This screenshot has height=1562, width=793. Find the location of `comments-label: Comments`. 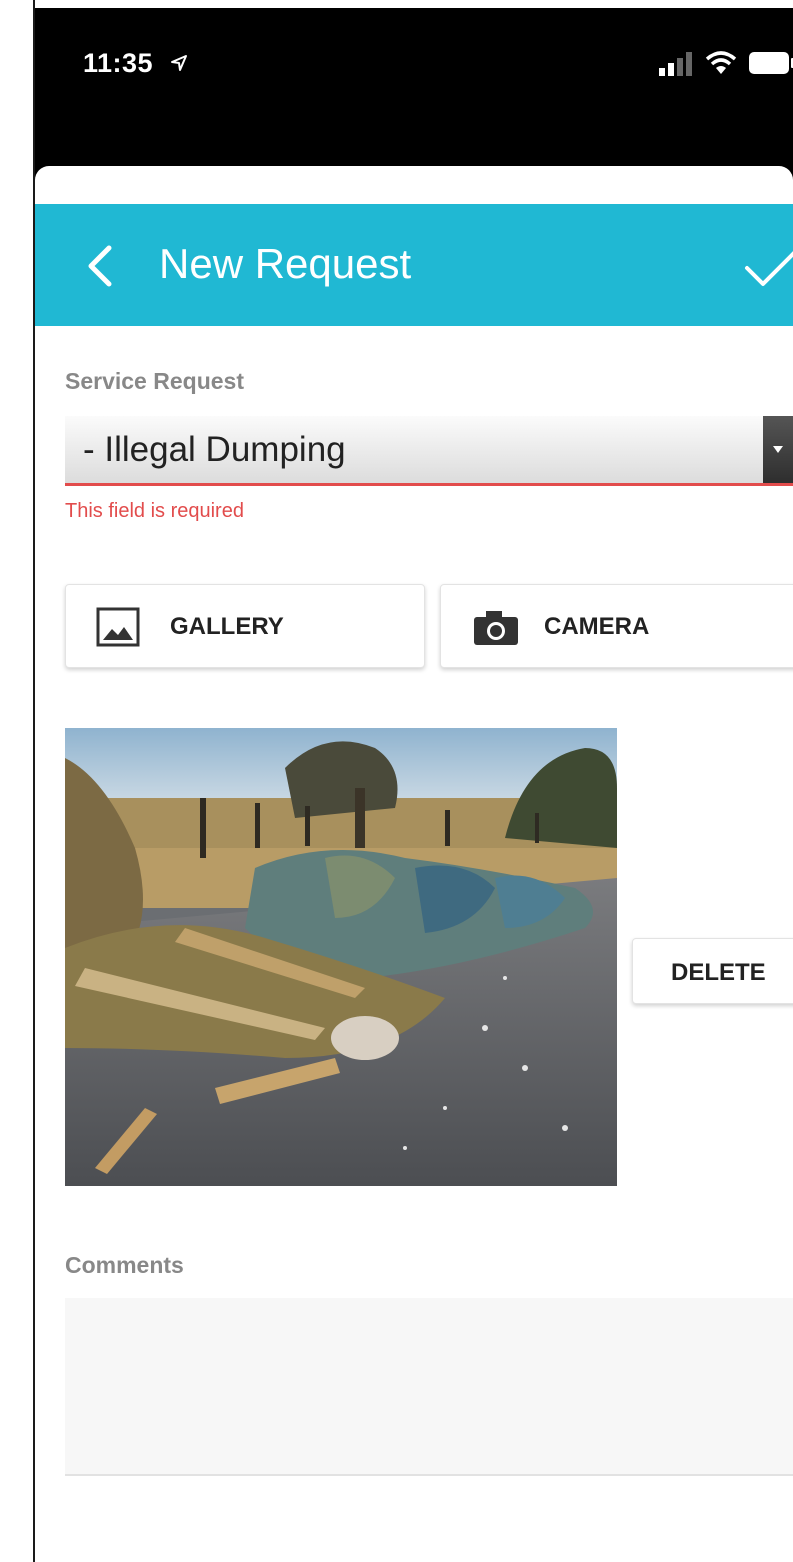

comments-label: Comments is located at coordinates (124, 1265).